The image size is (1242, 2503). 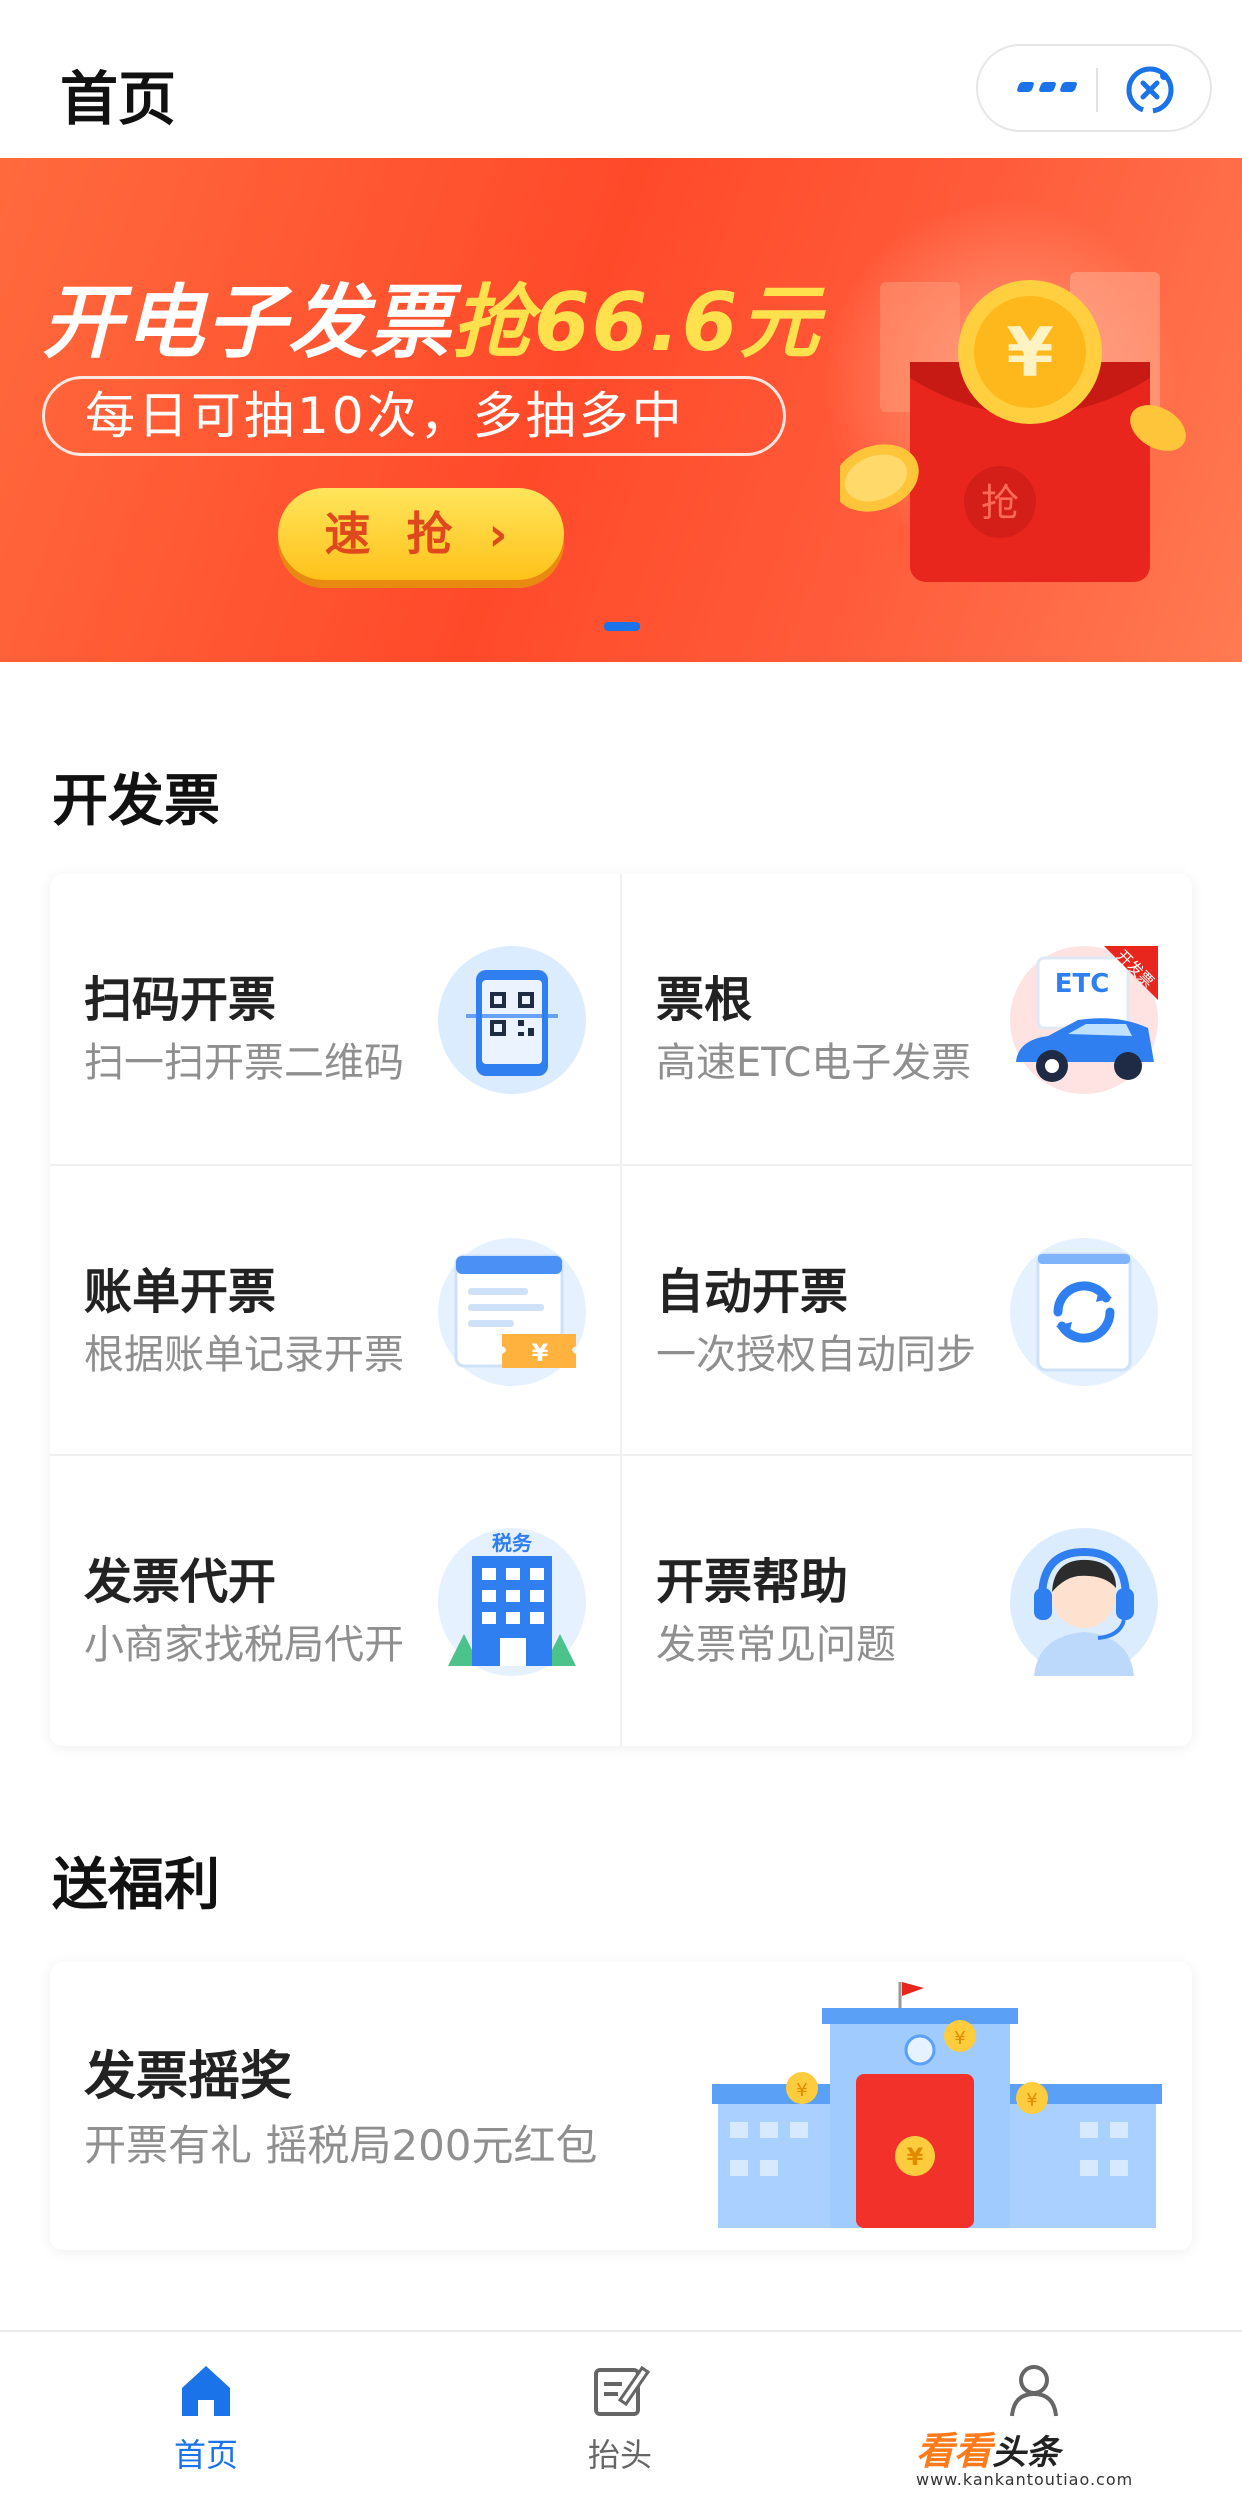 What do you see at coordinates (335, 1601) in the screenshot?
I see `proxy-invoice-item: 发票代开 小商家找税局代开 税务` at bounding box center [335, 1601].